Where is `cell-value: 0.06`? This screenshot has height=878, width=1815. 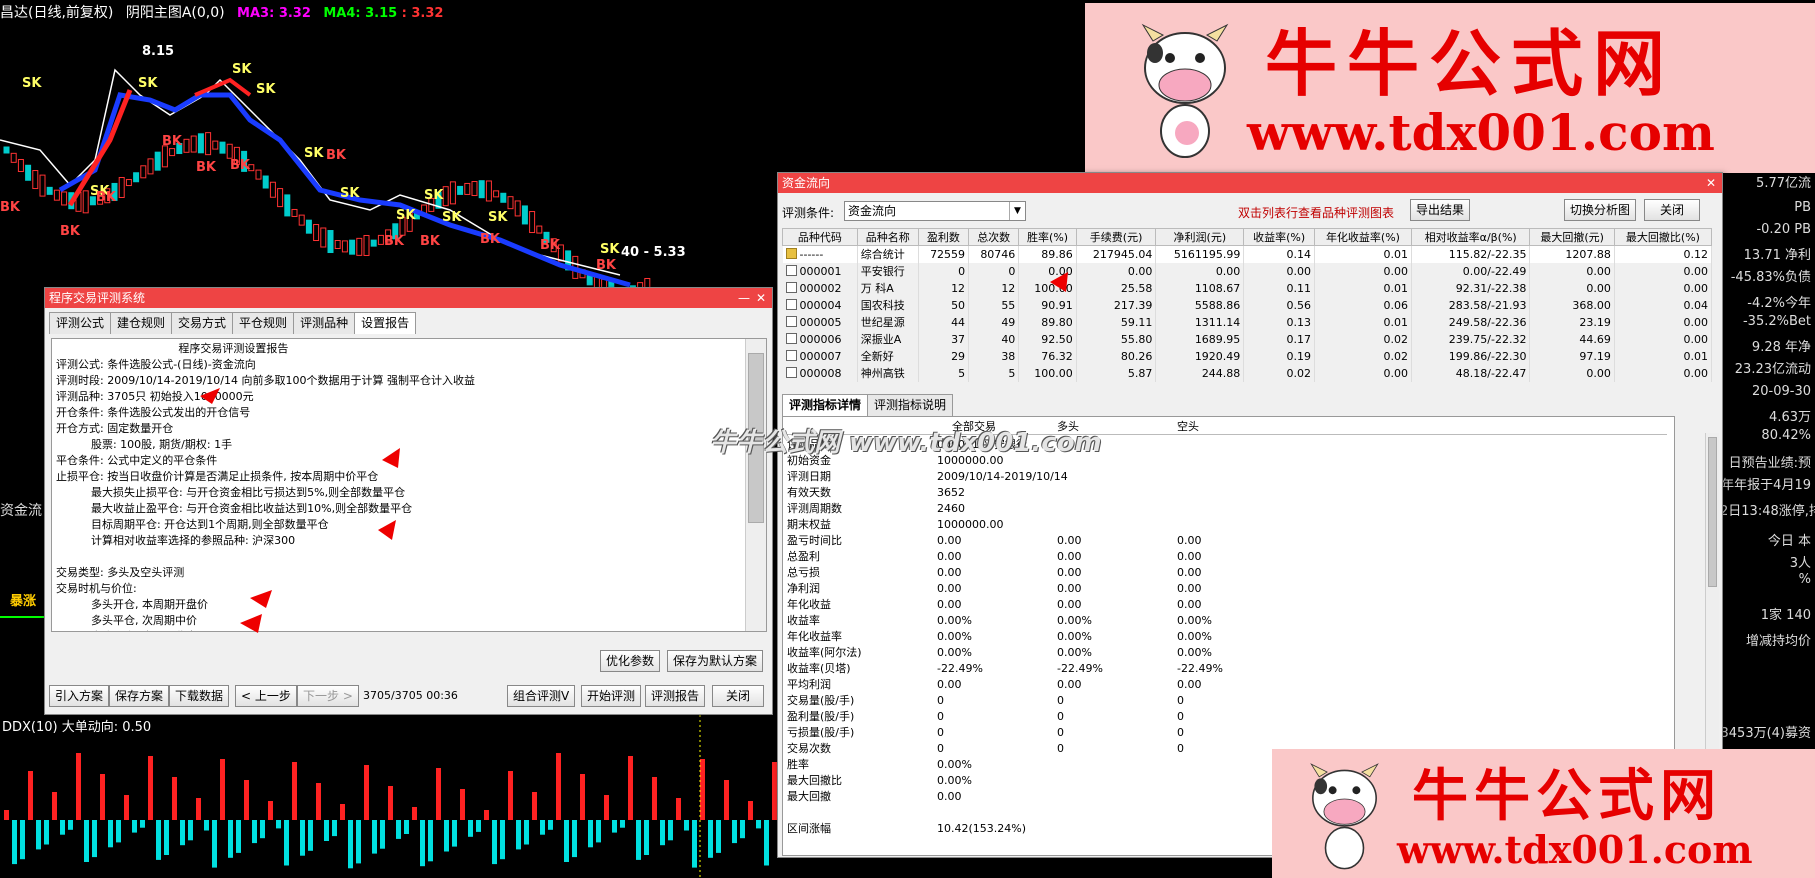
cell-value: 0.06 is located at coordinates (1395, 305).